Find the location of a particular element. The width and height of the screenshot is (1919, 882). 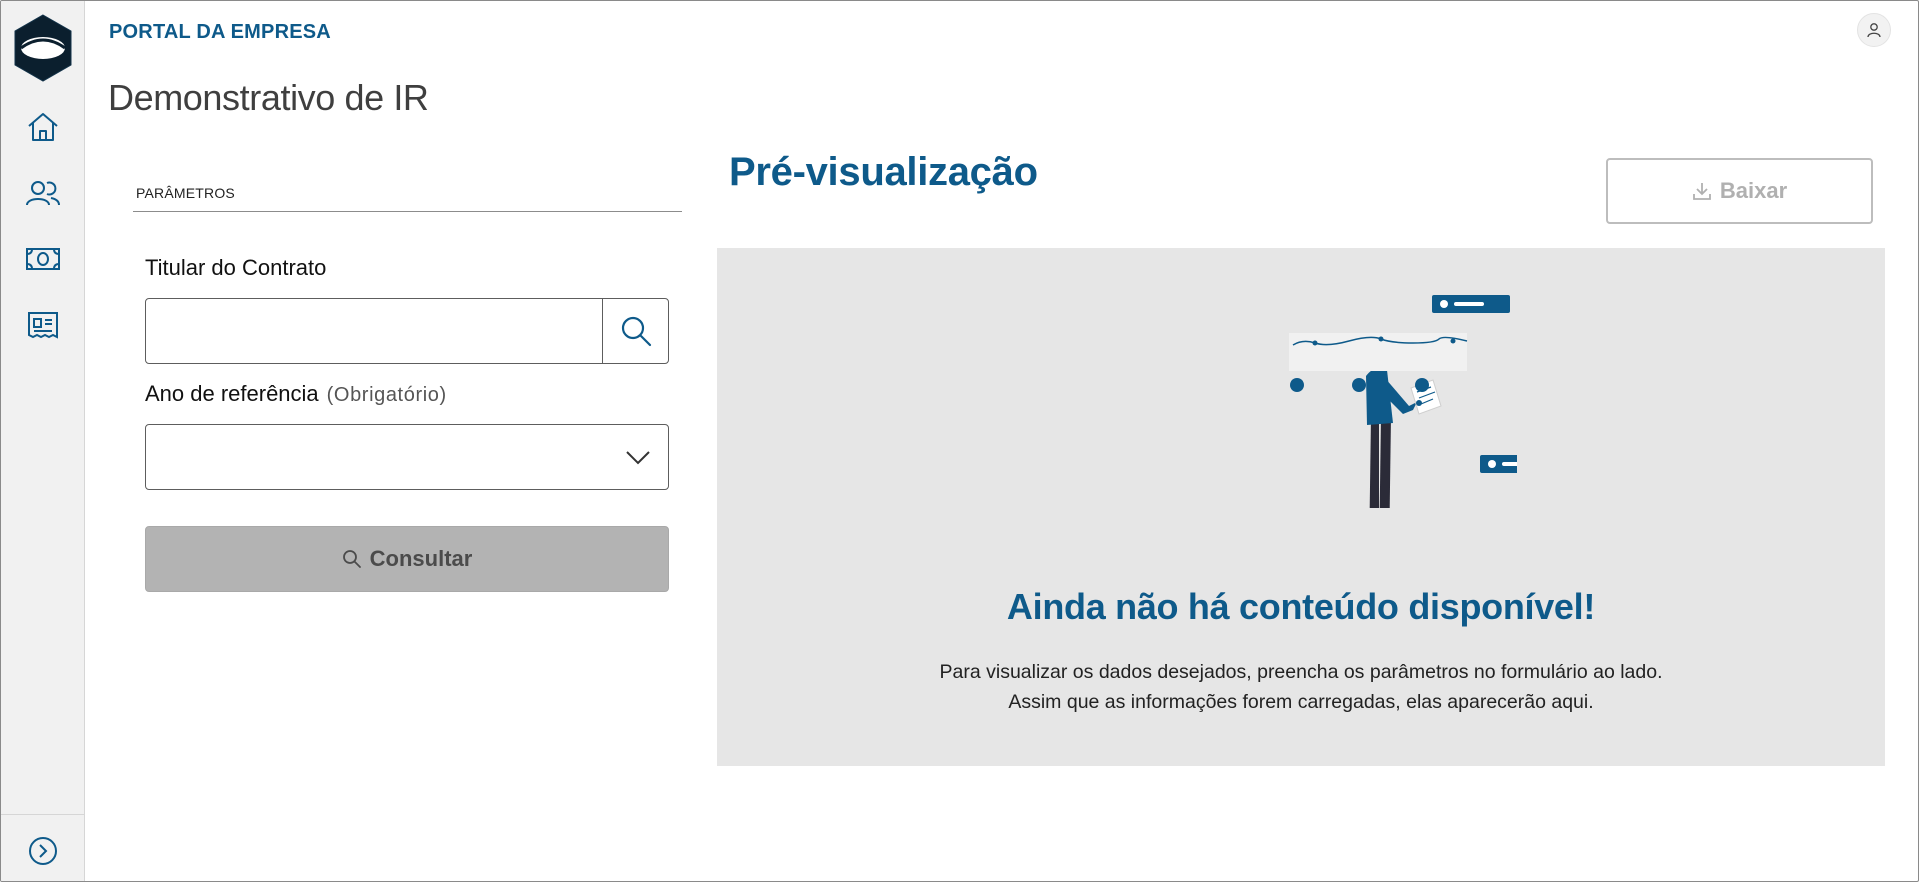

expand-sidebar-button is located at coordinates (43, 851).